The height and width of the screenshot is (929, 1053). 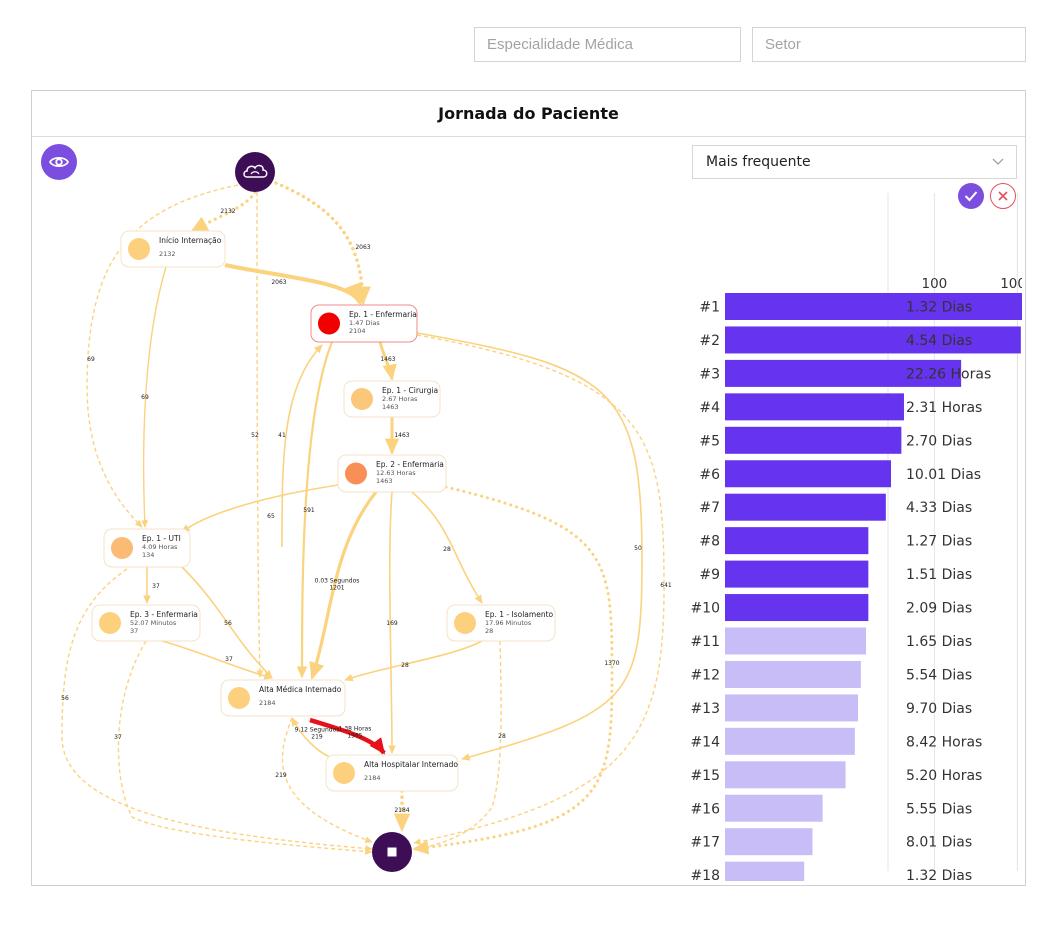 I want to click on flow-edge: 1370, so click(x=516, y=670).